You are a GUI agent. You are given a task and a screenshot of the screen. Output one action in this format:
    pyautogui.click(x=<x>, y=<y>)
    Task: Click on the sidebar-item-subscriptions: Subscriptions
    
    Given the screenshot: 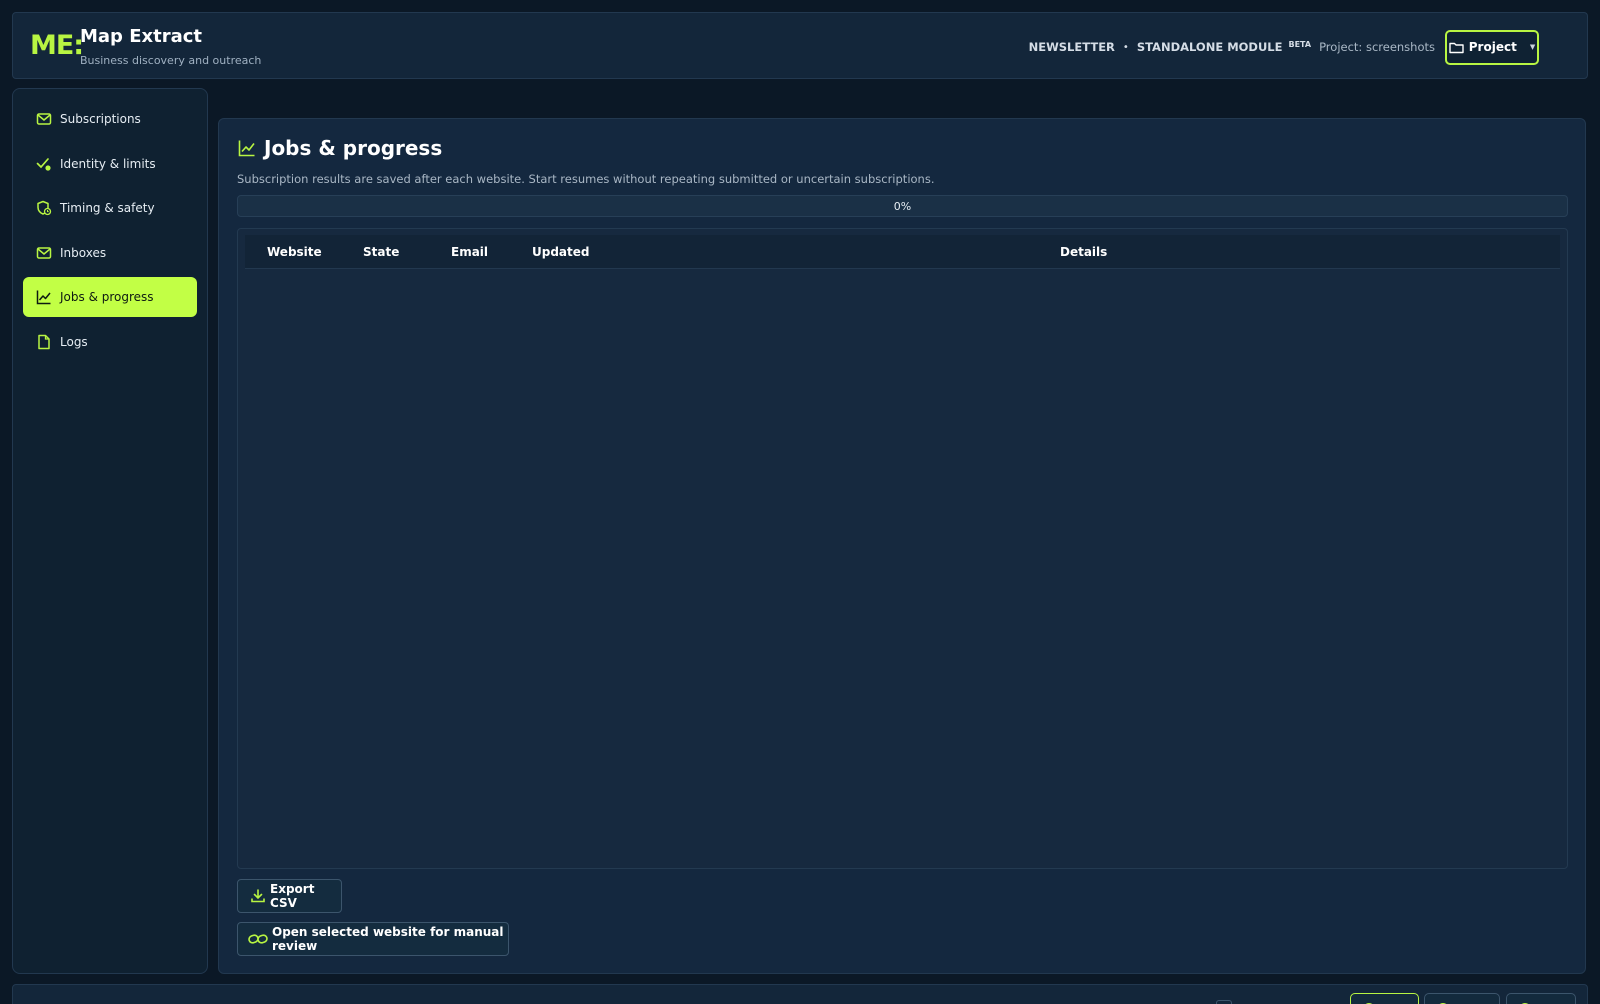 What is the action you would take?
    pyautogui.click(x=110, y=119)
    